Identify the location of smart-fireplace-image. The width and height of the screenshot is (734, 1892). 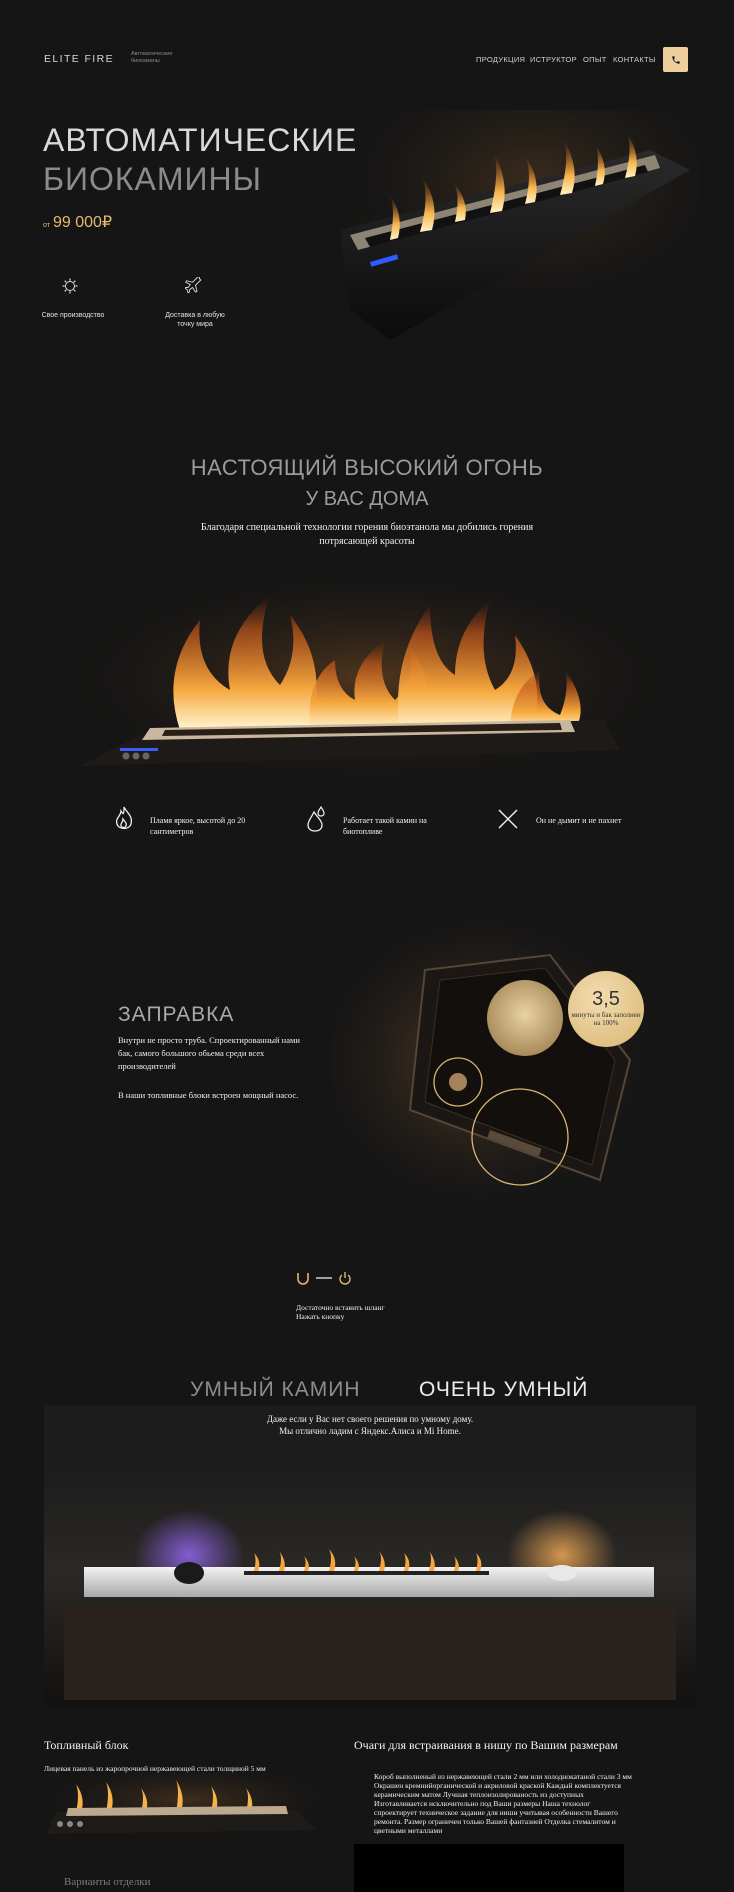
(370, 1555).